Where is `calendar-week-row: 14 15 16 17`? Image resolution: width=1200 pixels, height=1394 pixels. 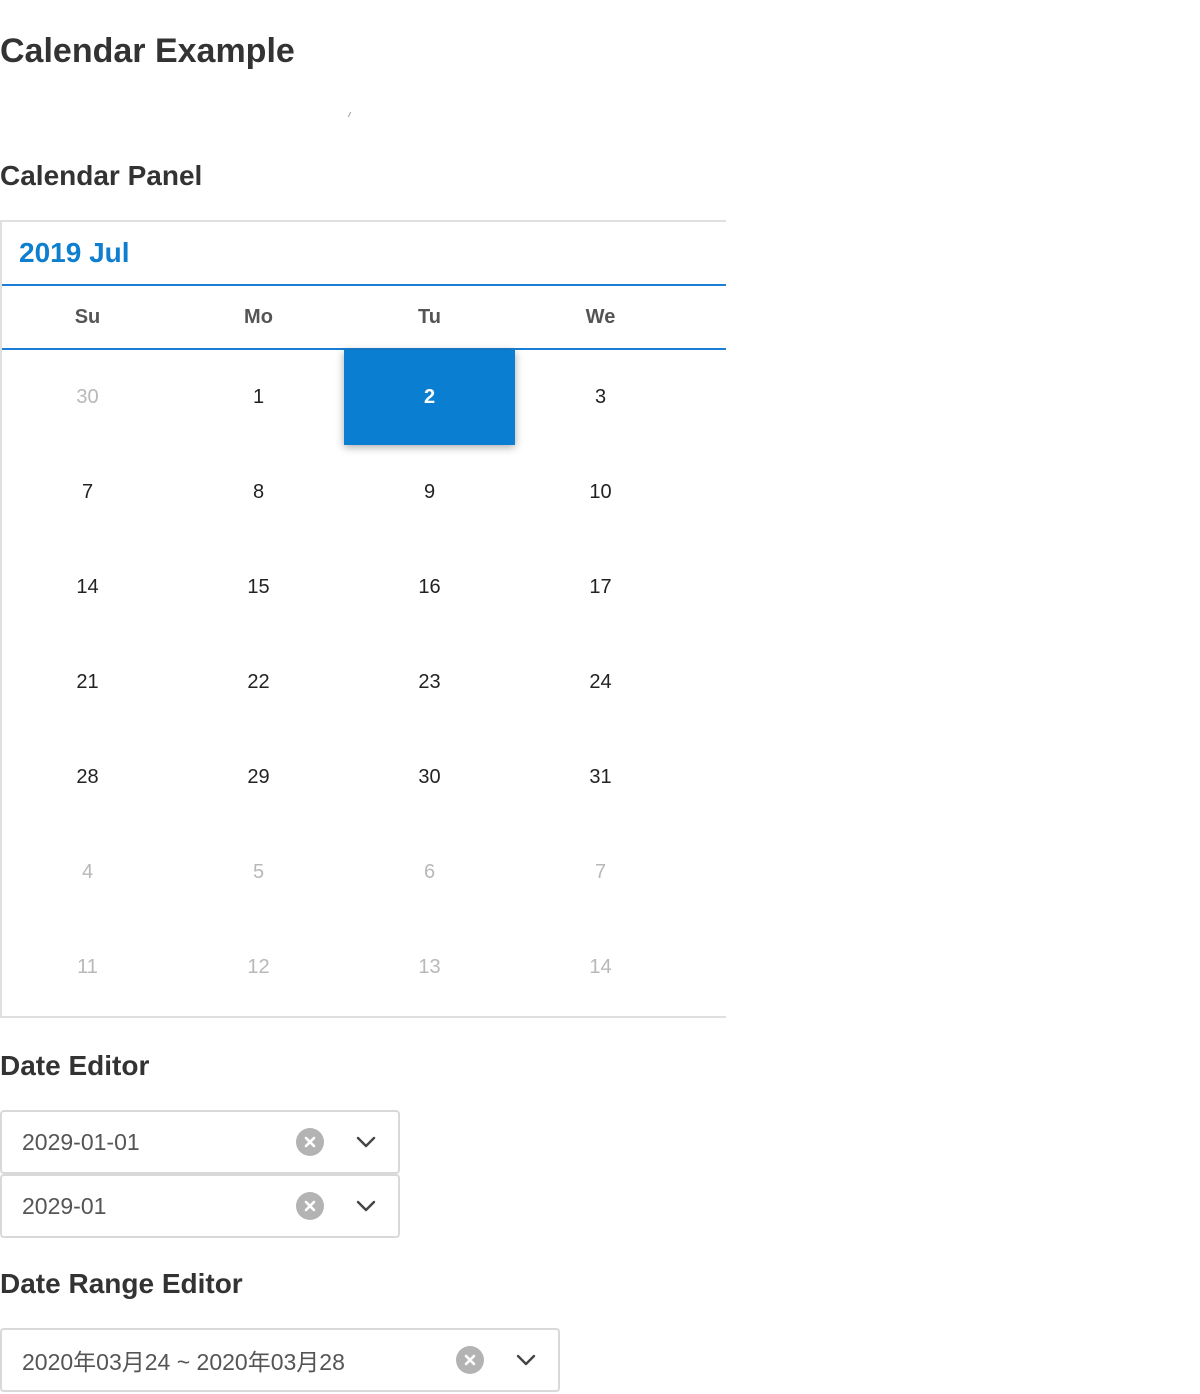 calendar-week-row: 14 15 16 17 is located at coordinates (364, 587).